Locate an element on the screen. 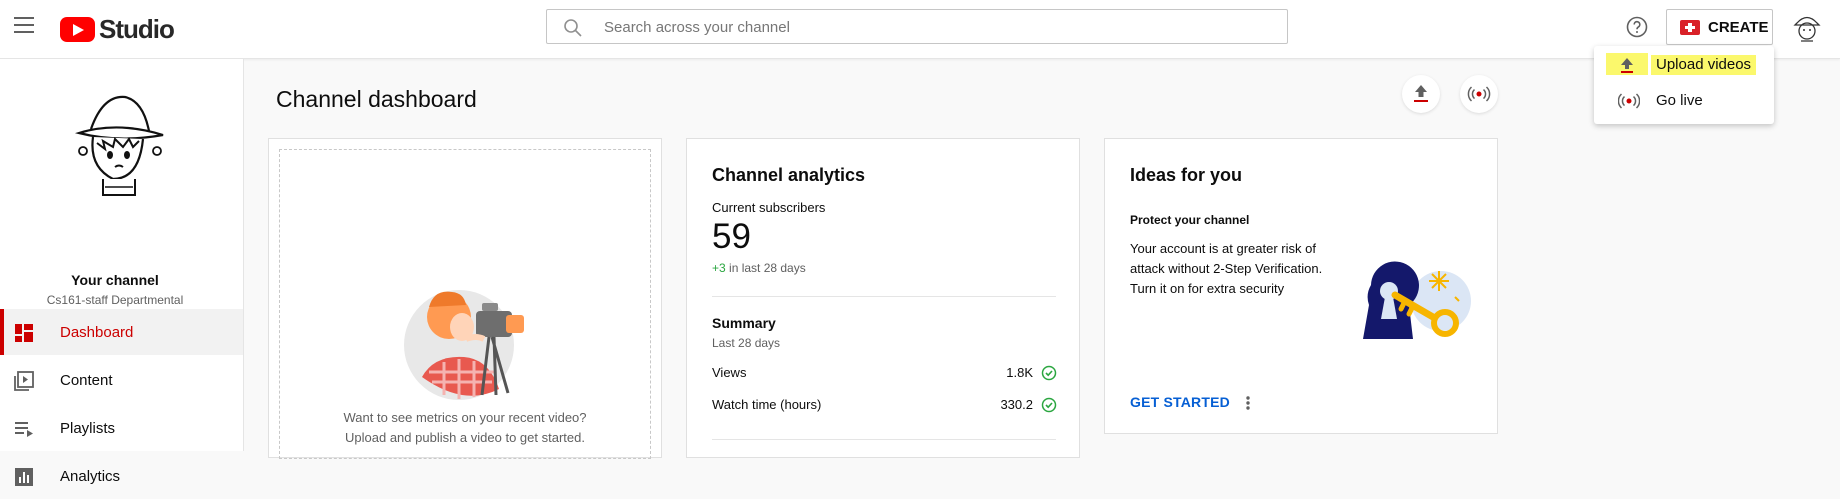 The height and width of the screenshot is (499, 1840). channel-name: Cs161-staff Departmental is located at coordinates (115, 300).